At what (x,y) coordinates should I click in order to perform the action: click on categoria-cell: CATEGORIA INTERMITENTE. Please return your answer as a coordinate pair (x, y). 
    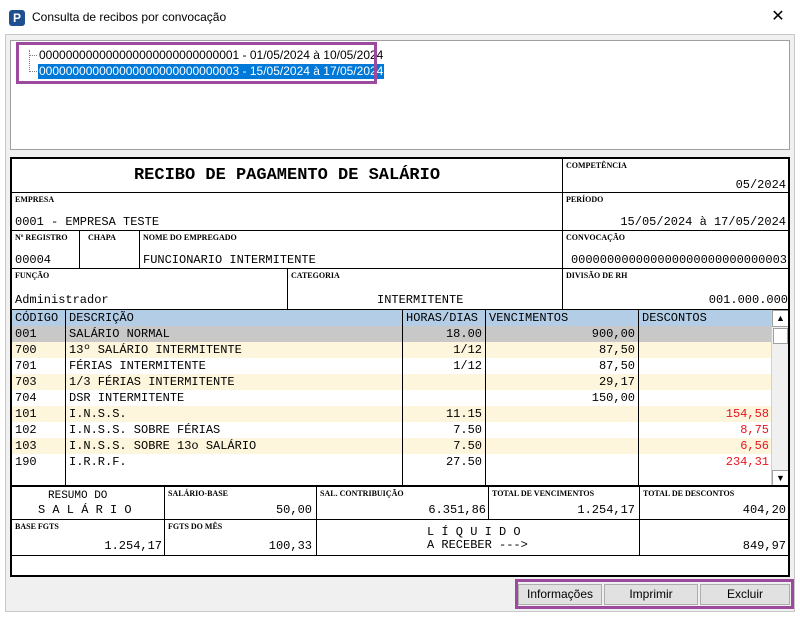
    Looking at the image, I should click on (425, 289).